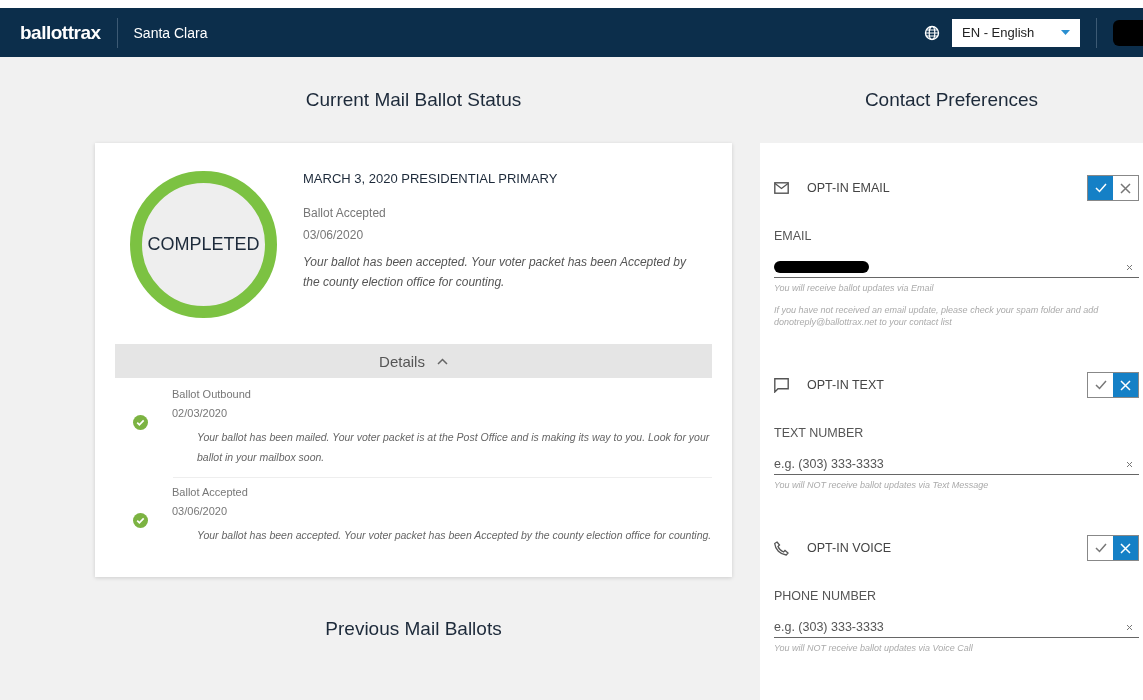 This screenshot has width=1143, height=700. Describe the element at coordinates (203, 244) in the screenshot. I see `status-label: COMPLETED` at that location.